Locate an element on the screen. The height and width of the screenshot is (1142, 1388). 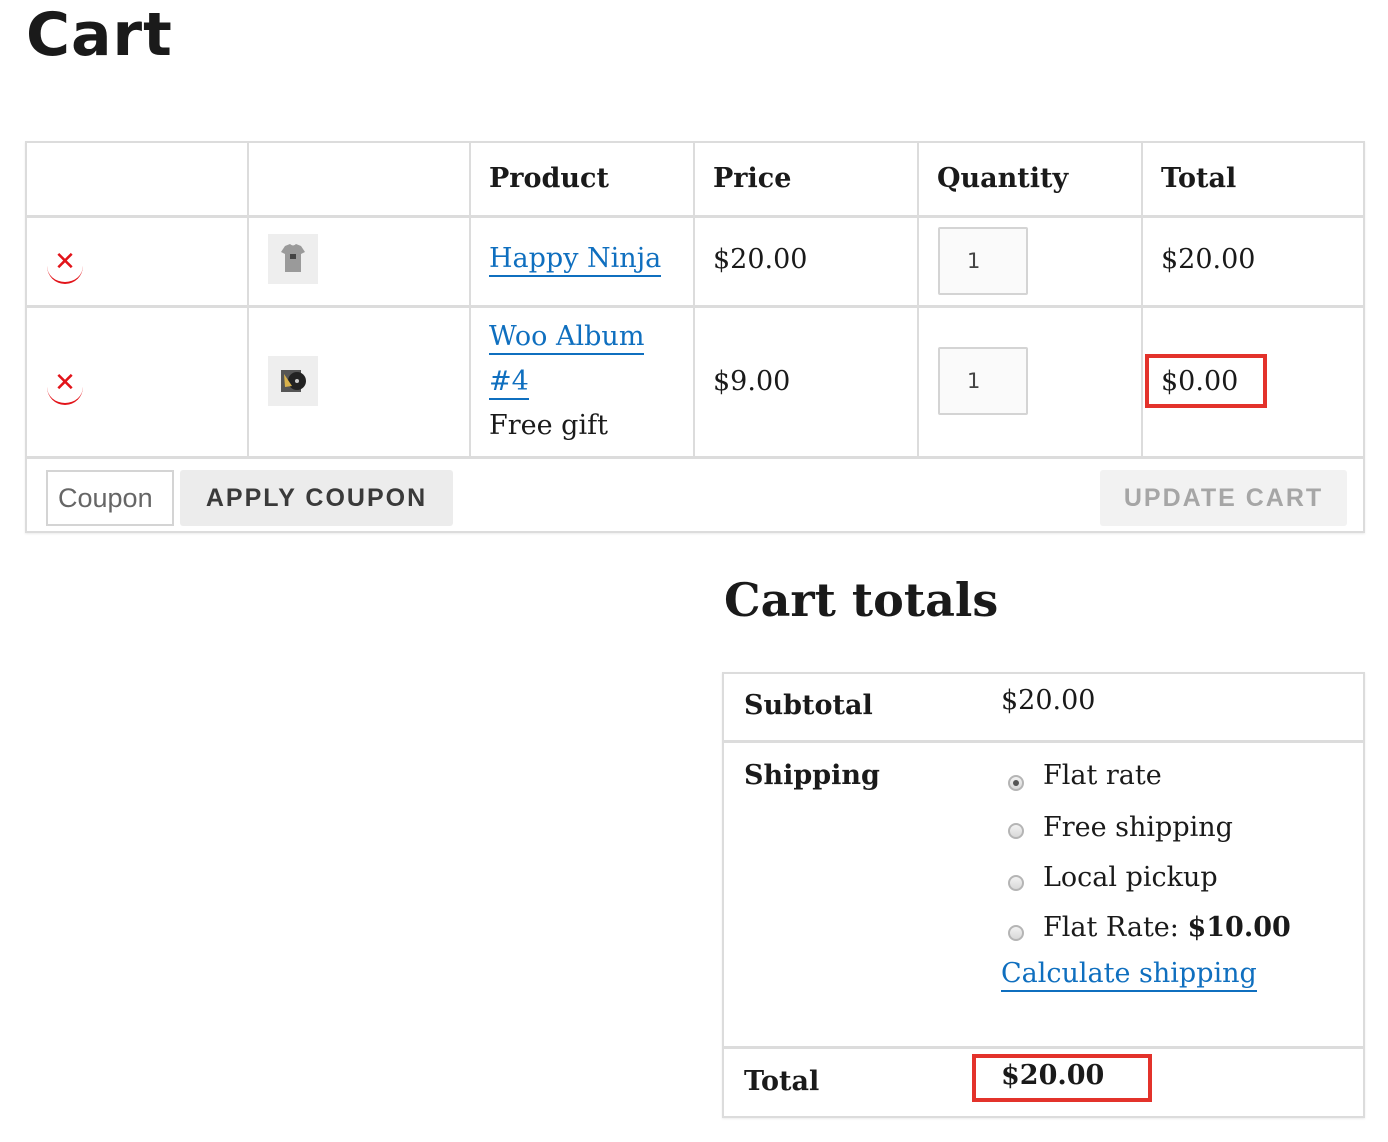
shipping-option-label: Local pickup is located at coordinates (1130, 878).